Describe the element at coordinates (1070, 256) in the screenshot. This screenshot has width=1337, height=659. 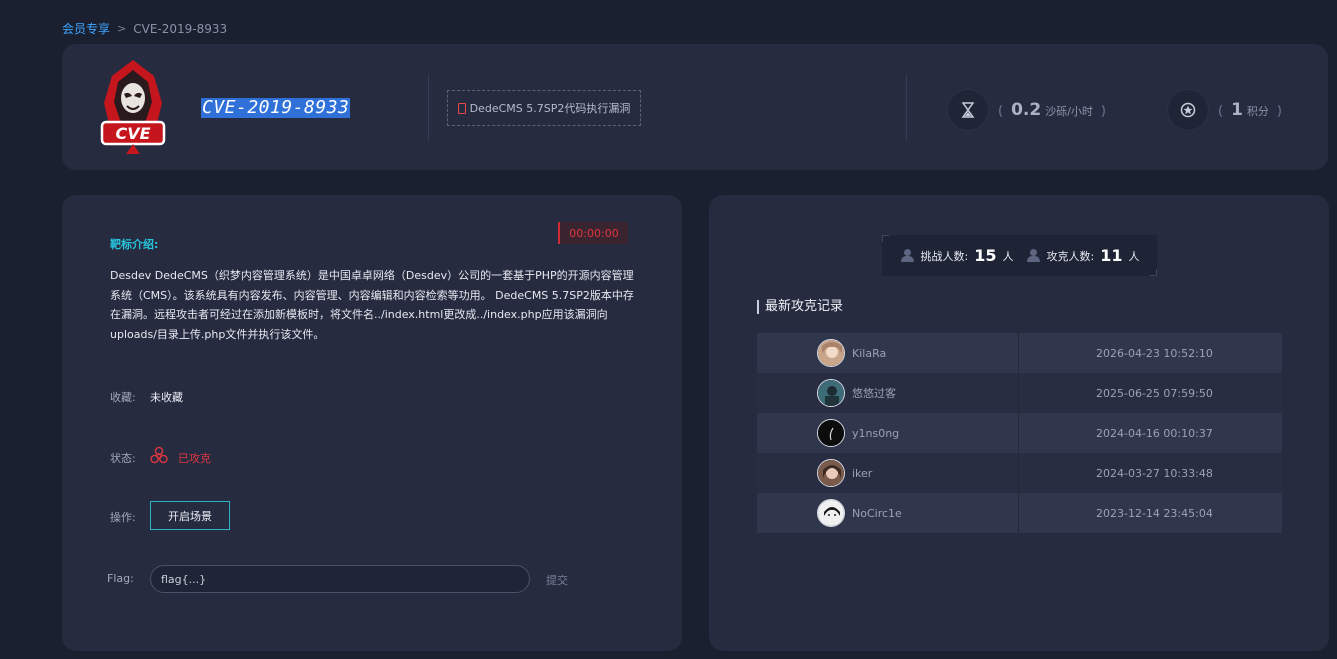
I see `solvers-label: 攻克人数:` at that location.